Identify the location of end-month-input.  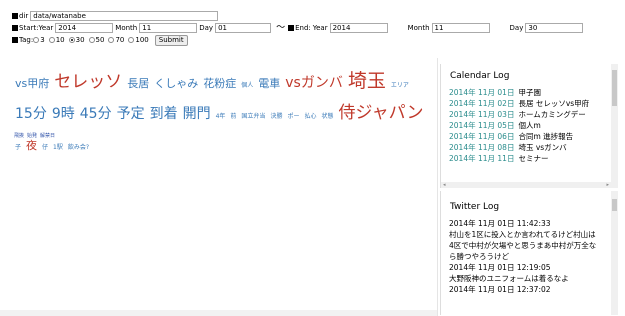
(460, 28).